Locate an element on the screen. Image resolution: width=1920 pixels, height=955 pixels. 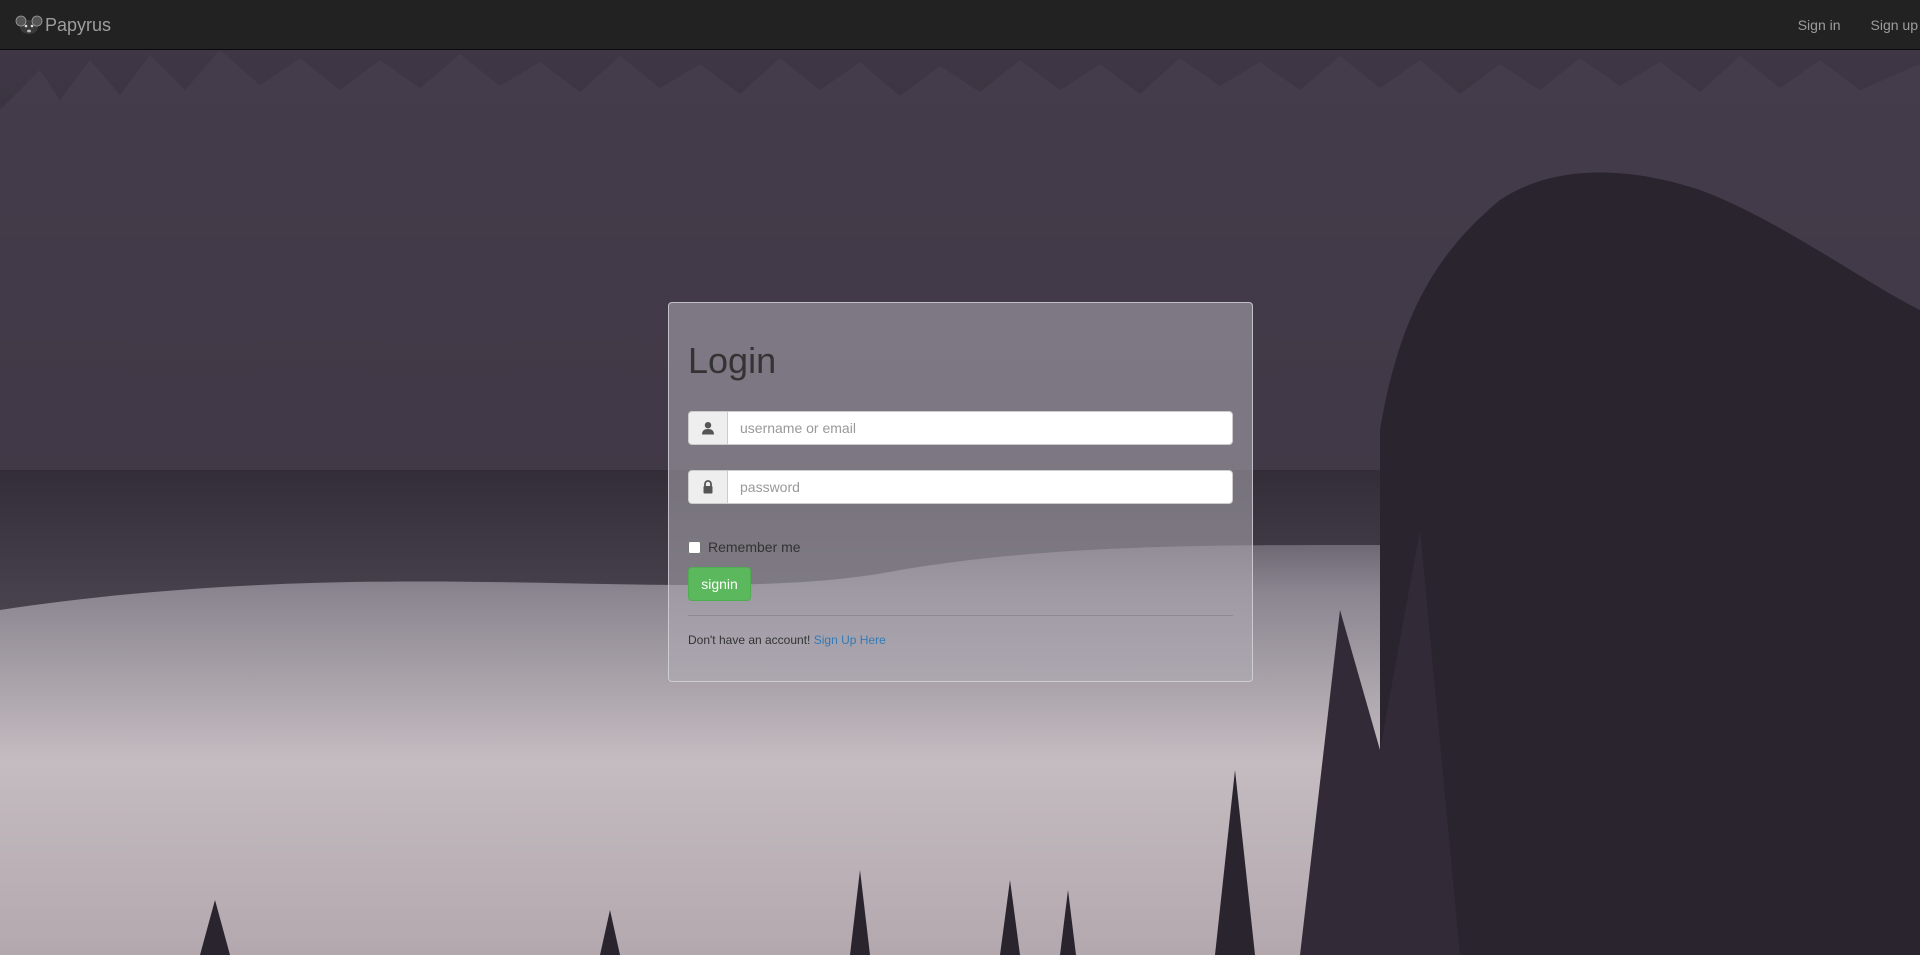
brand-link: Papyrus is located at coordinates (62, 25).